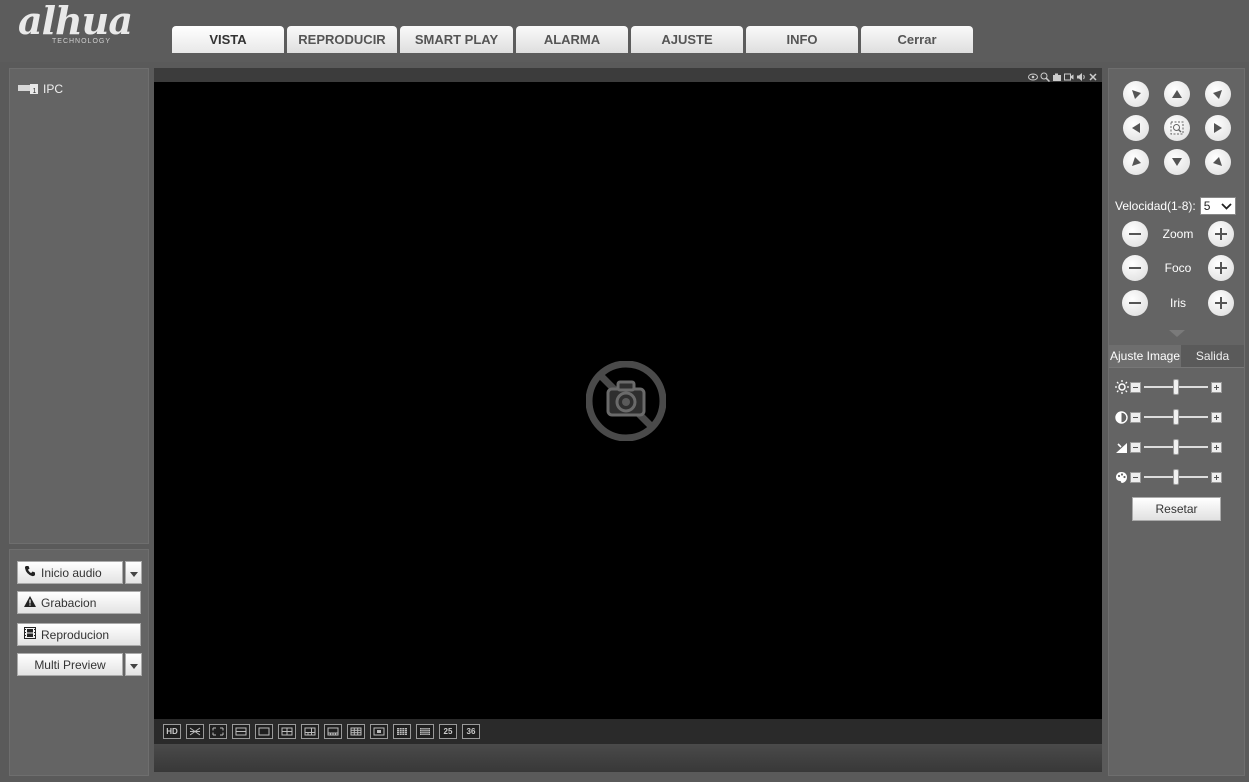 This screenshot has width=1249, height=782. What do you see at coordinates (1135, 477) in the screenshot?
I see `hue-decrease-button` at bounding box center [1135, 477].